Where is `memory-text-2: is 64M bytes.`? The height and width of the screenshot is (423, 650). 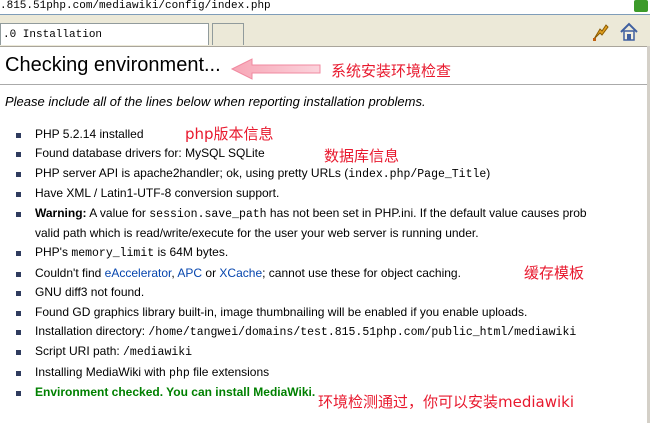 memory-text-2: is 64M bytes. is located at coordinates (191, 252).